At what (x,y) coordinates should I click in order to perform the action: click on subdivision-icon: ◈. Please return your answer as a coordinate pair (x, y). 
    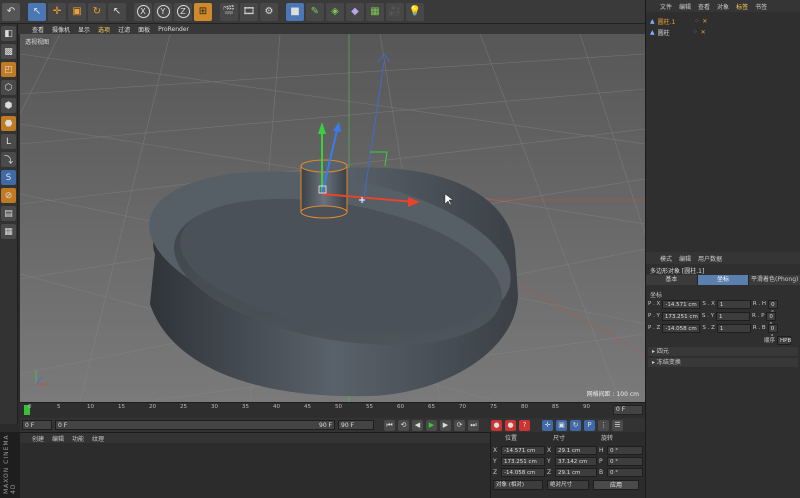
    Looking at the image, I should click on (335, 11).